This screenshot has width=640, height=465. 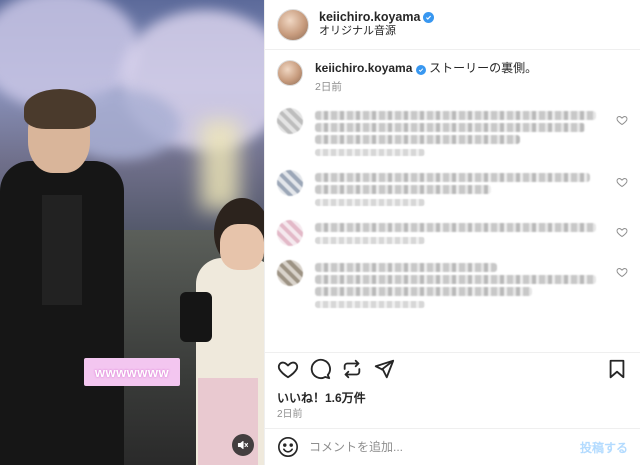 What do you see at coordinates (444, 447) in the screenshot?
I see `comment-input` at bounding box center [444, 447].